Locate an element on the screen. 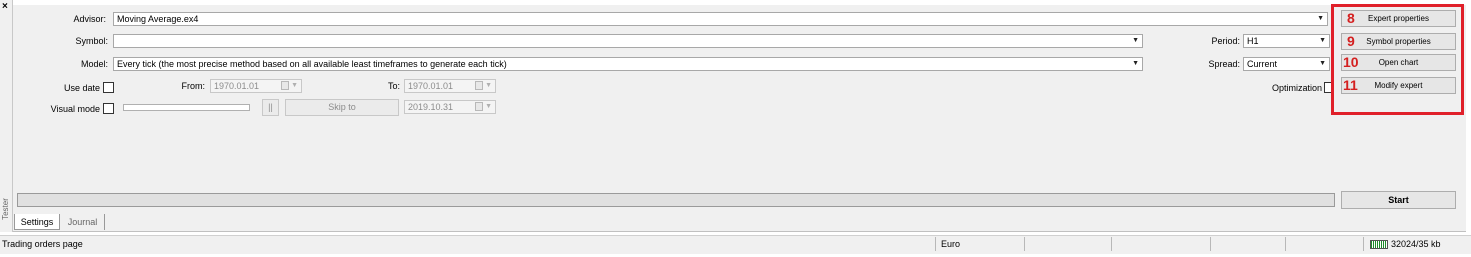 This screenshot has height=257, width=1471. button-label: Expert properties is located at coordinates (1398, 18).